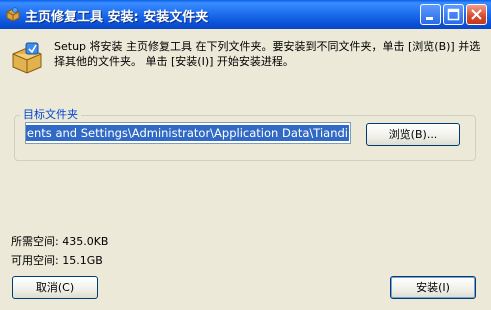  I want to click on space-available: 可用空间: 15.1GB, so click(57, 260).